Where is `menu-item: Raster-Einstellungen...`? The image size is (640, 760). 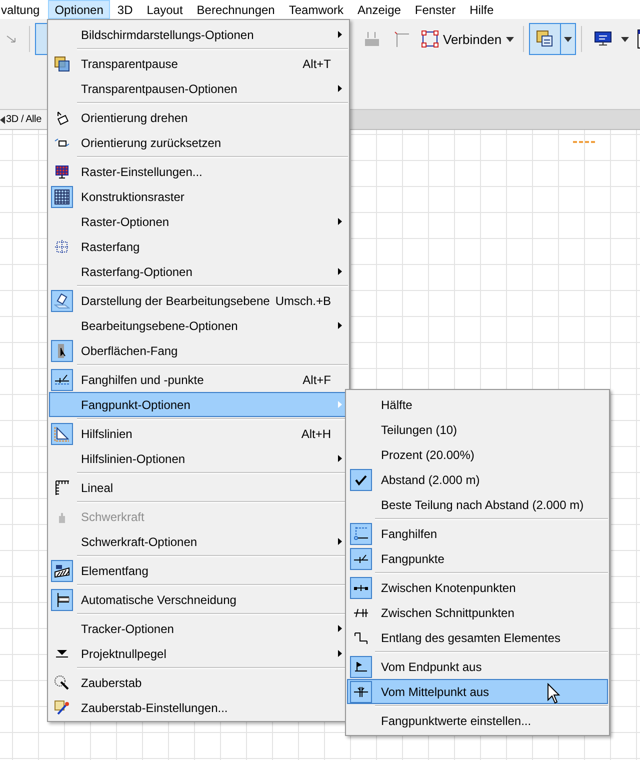 menu-item: Raster-Einstellungen... is located at coordinates (198, 171).